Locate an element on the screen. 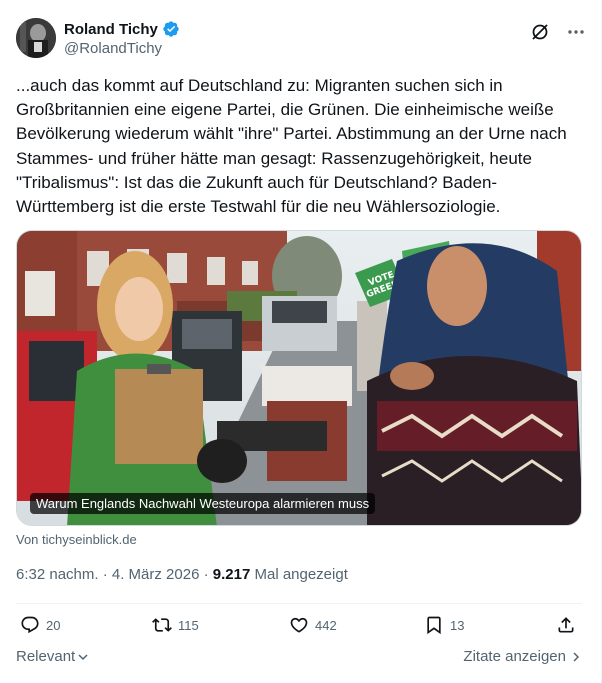 This screenshot has height=683, width=602. reply-count: 20 is located at coordinates (53, 625).